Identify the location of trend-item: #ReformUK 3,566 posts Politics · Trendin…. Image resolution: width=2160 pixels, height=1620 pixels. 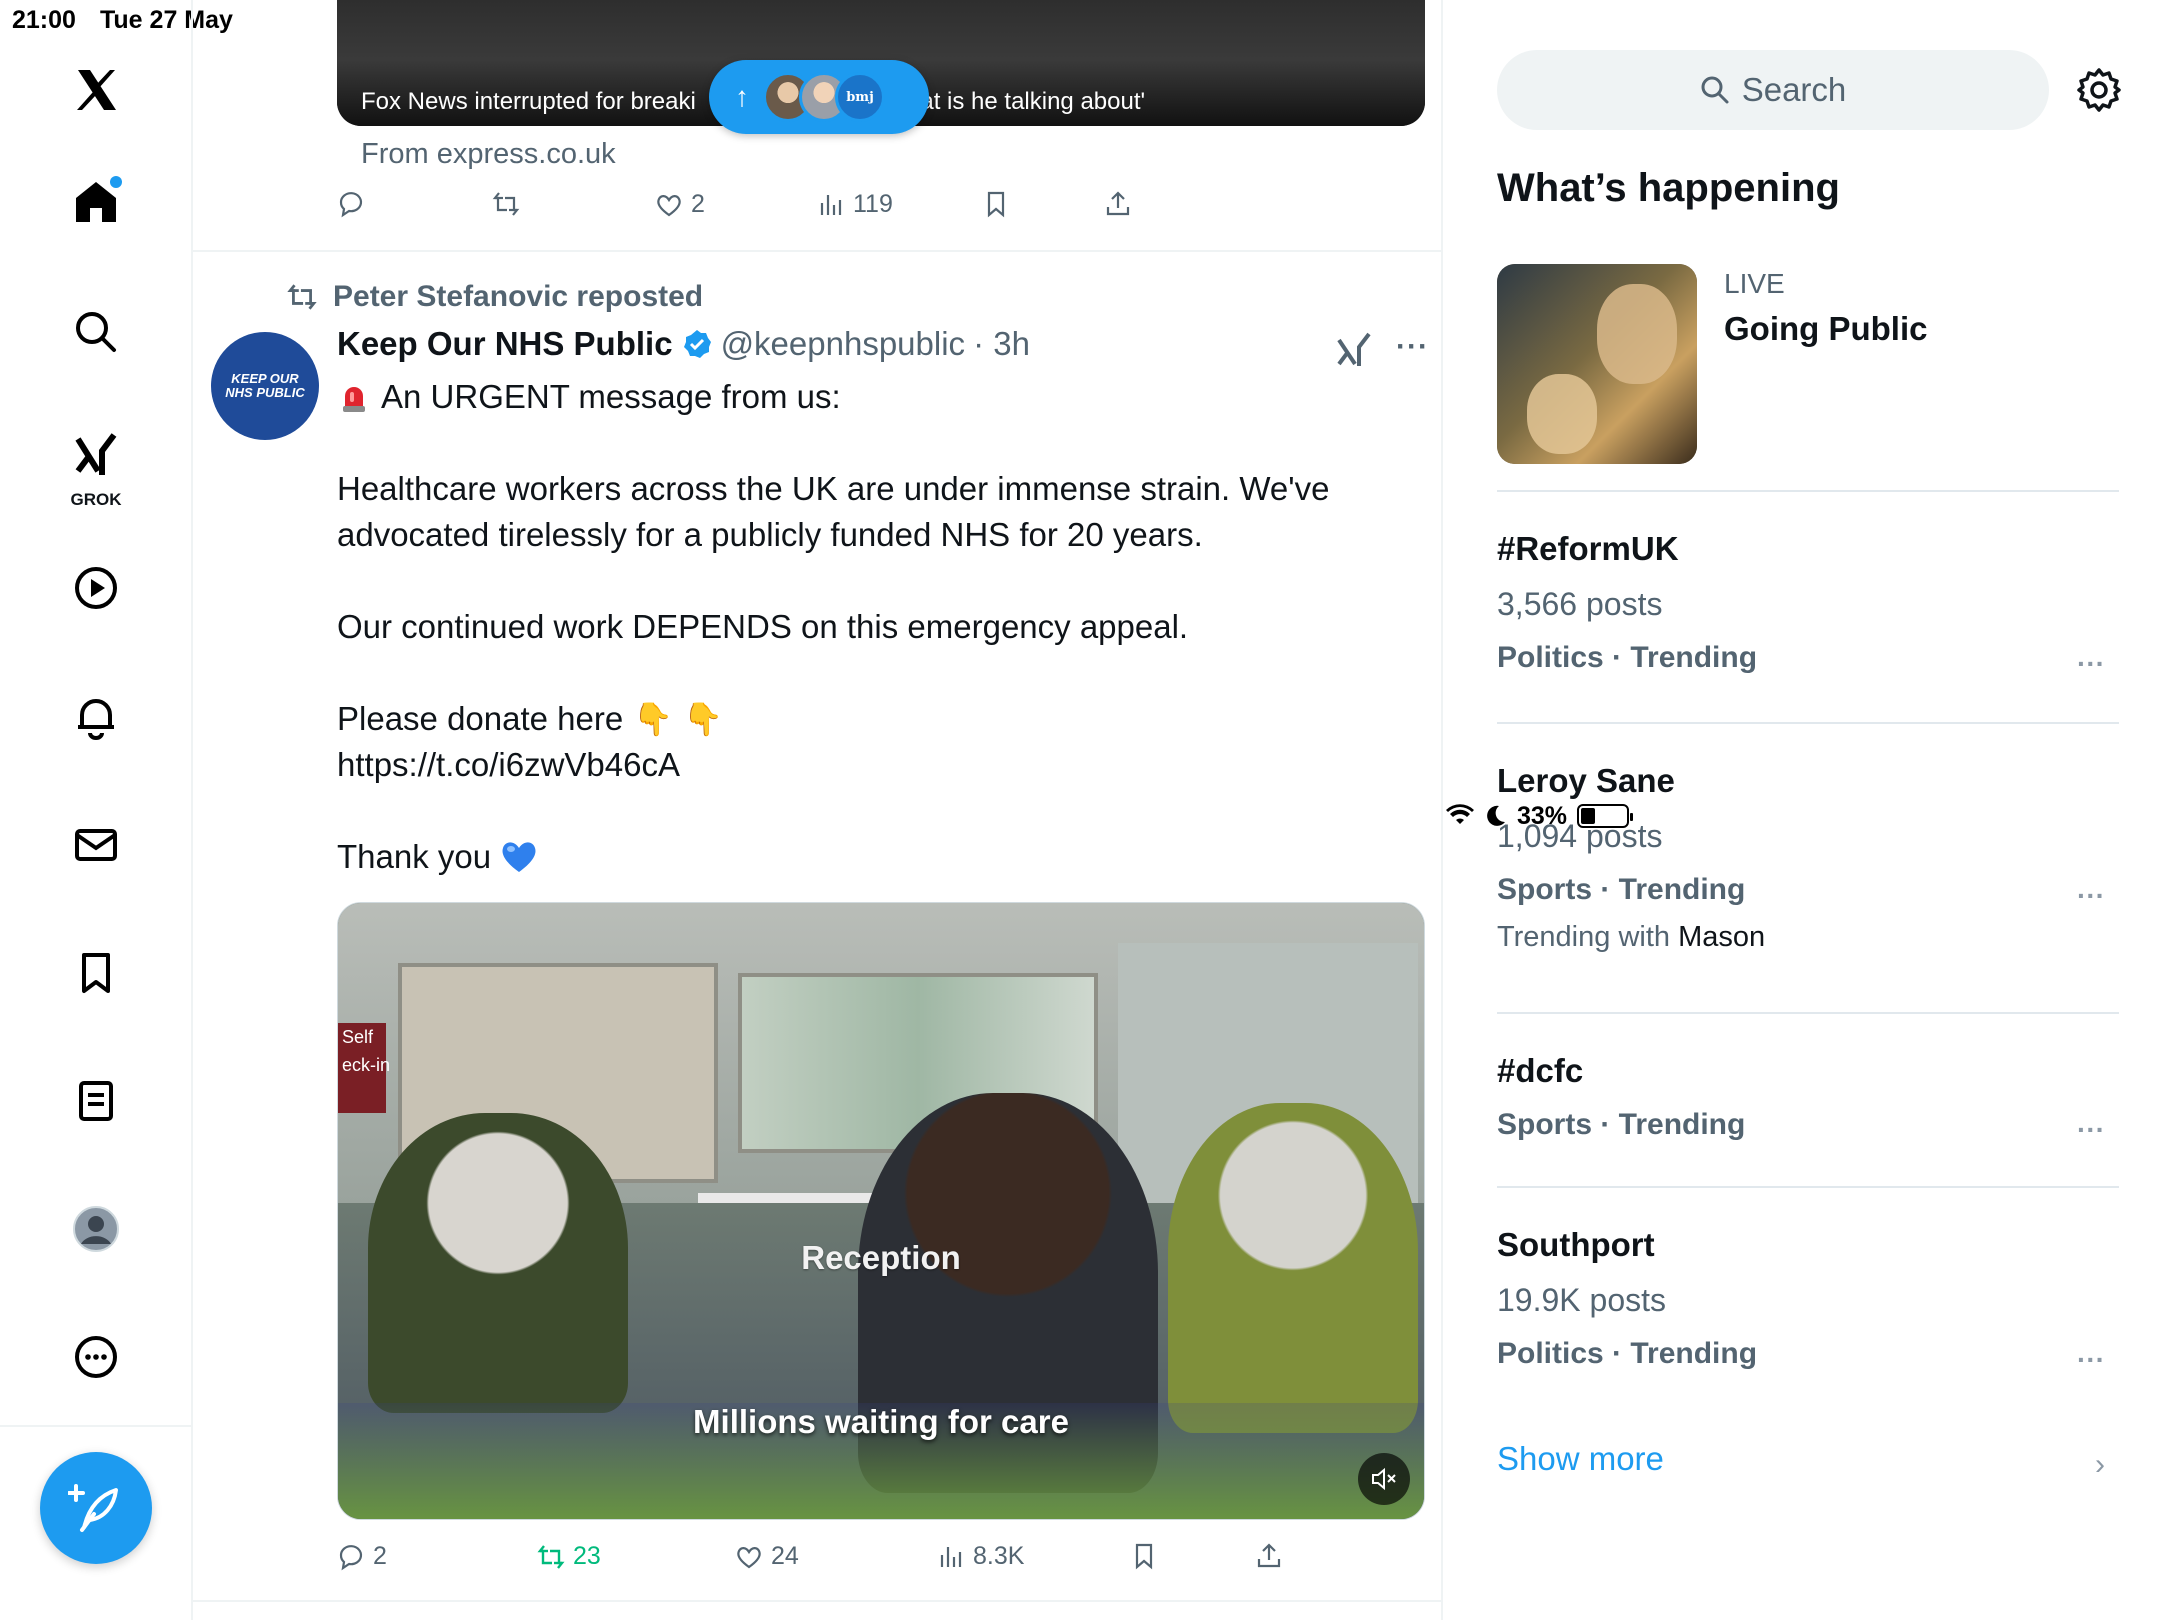
(1808, 604).